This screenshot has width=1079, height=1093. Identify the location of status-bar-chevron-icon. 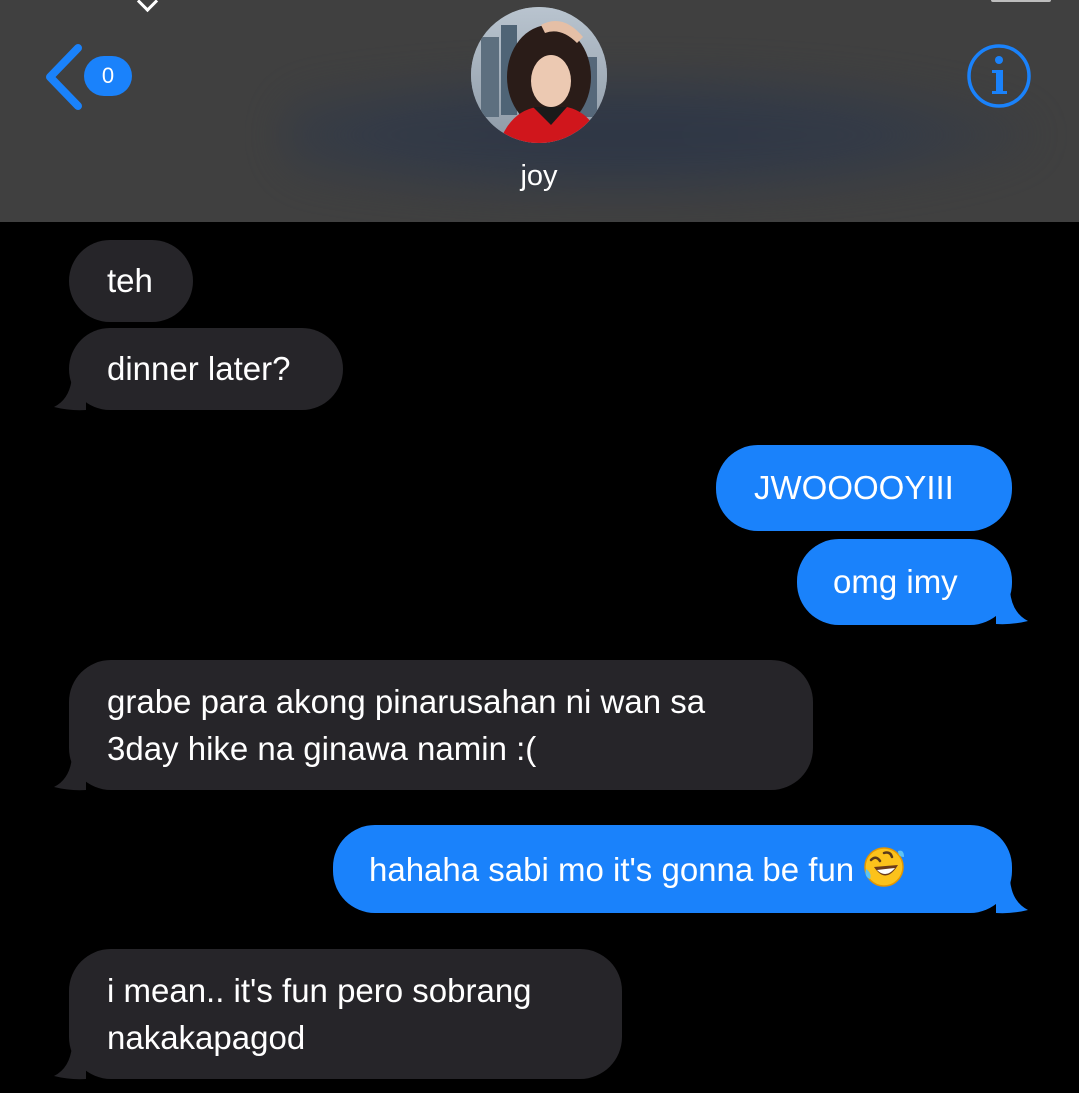
(147, 6).